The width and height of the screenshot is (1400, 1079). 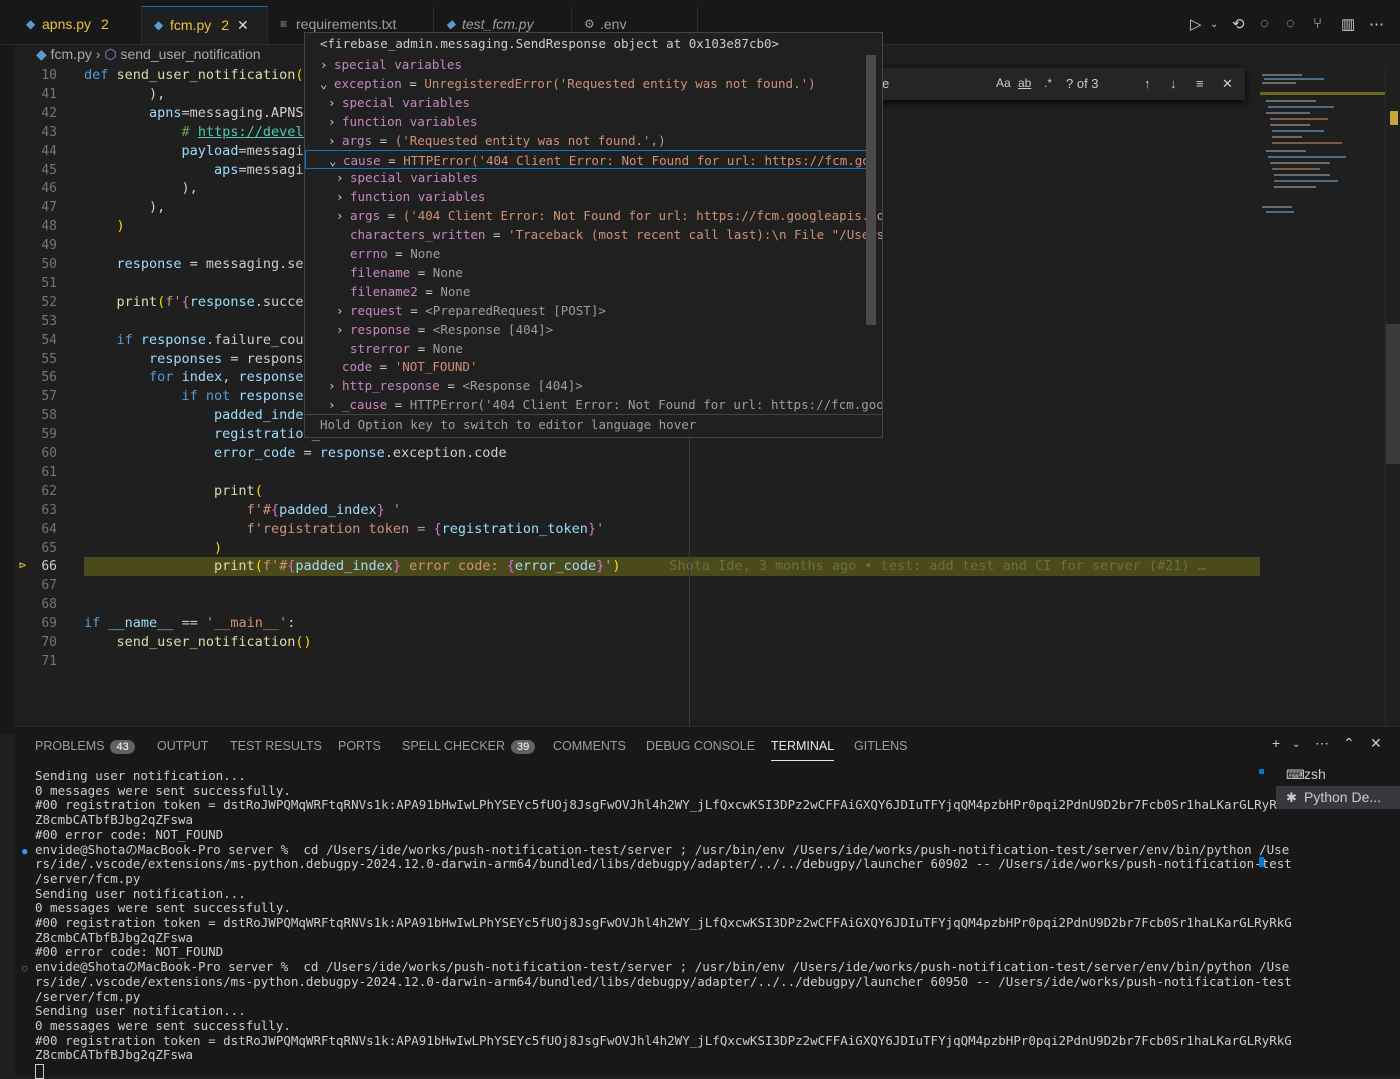 What do you see at coordinates (1024, 83) in the screenshot?
I see `whole-word-toggle: ab` at bounding box center [1024, 83].